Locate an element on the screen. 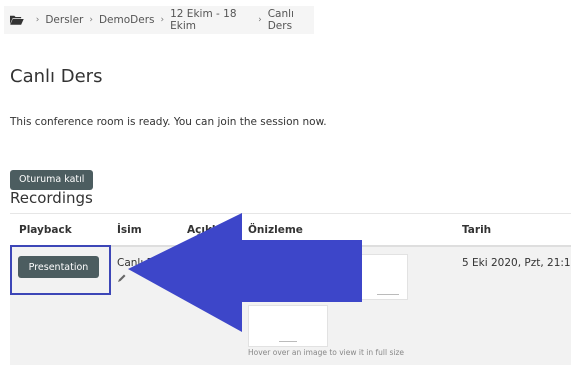  column-header-preview: Önizleme is located at coordinates (275, 230).